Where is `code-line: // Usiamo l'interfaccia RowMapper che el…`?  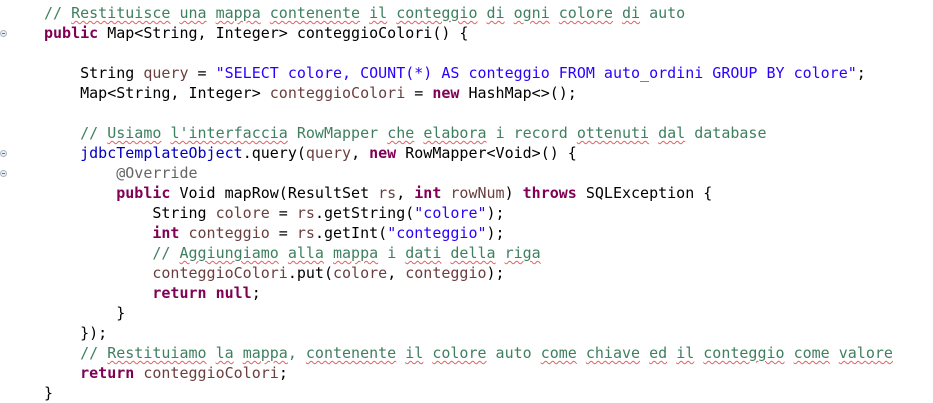
code-line: // Usiamo l'interfaccia RowMapper che el… is located at coordinates (488, 133).